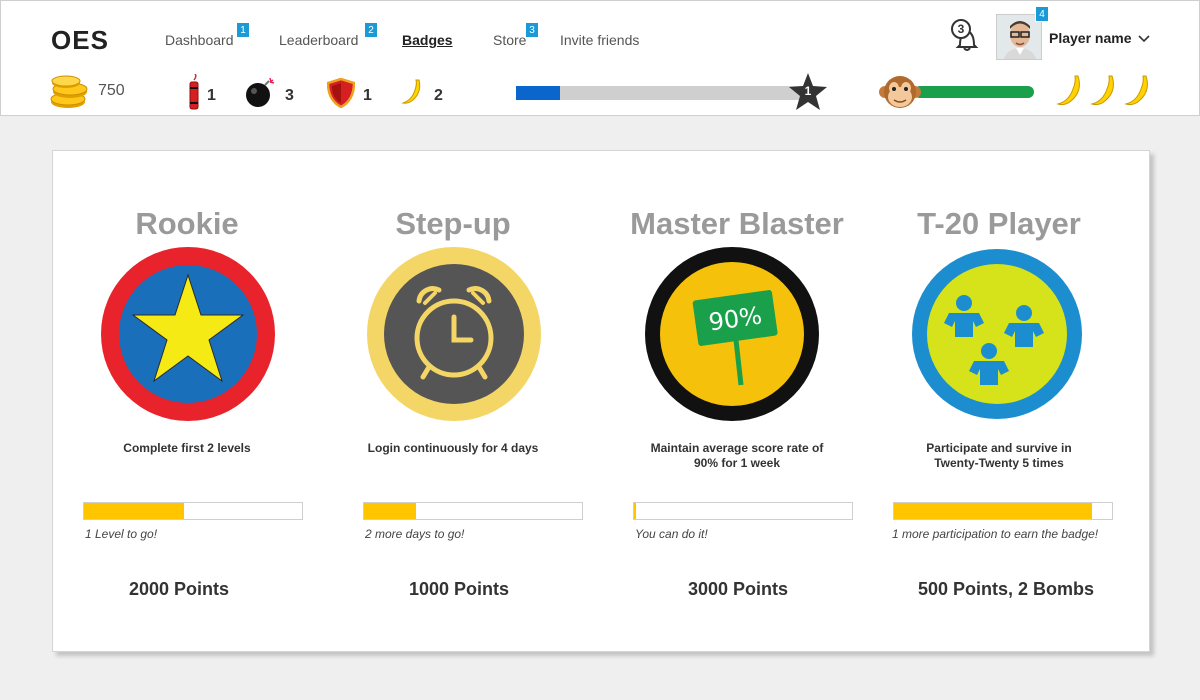 The width and height of the screenshot is (1200, 700). I want to click on coins-count: 750, so click(111, 90).